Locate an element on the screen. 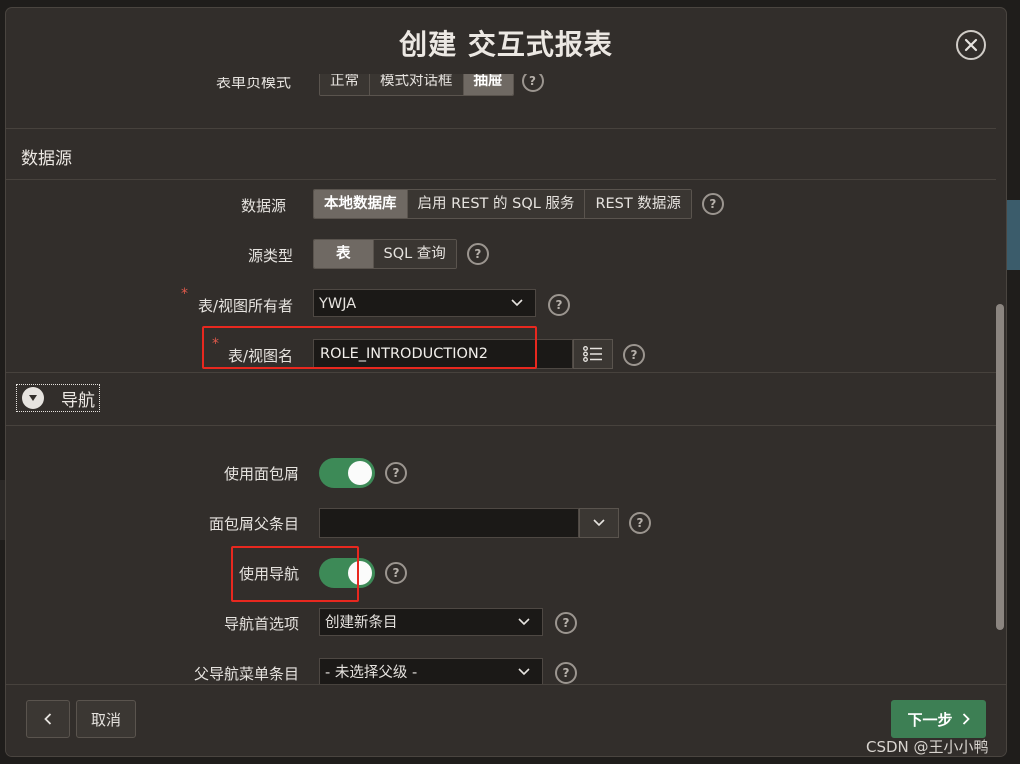 The width and height of the screenshot is (1020, 764). parent-nav-entry-value: - 未选择父级 - is located at coordinates (371, 673).